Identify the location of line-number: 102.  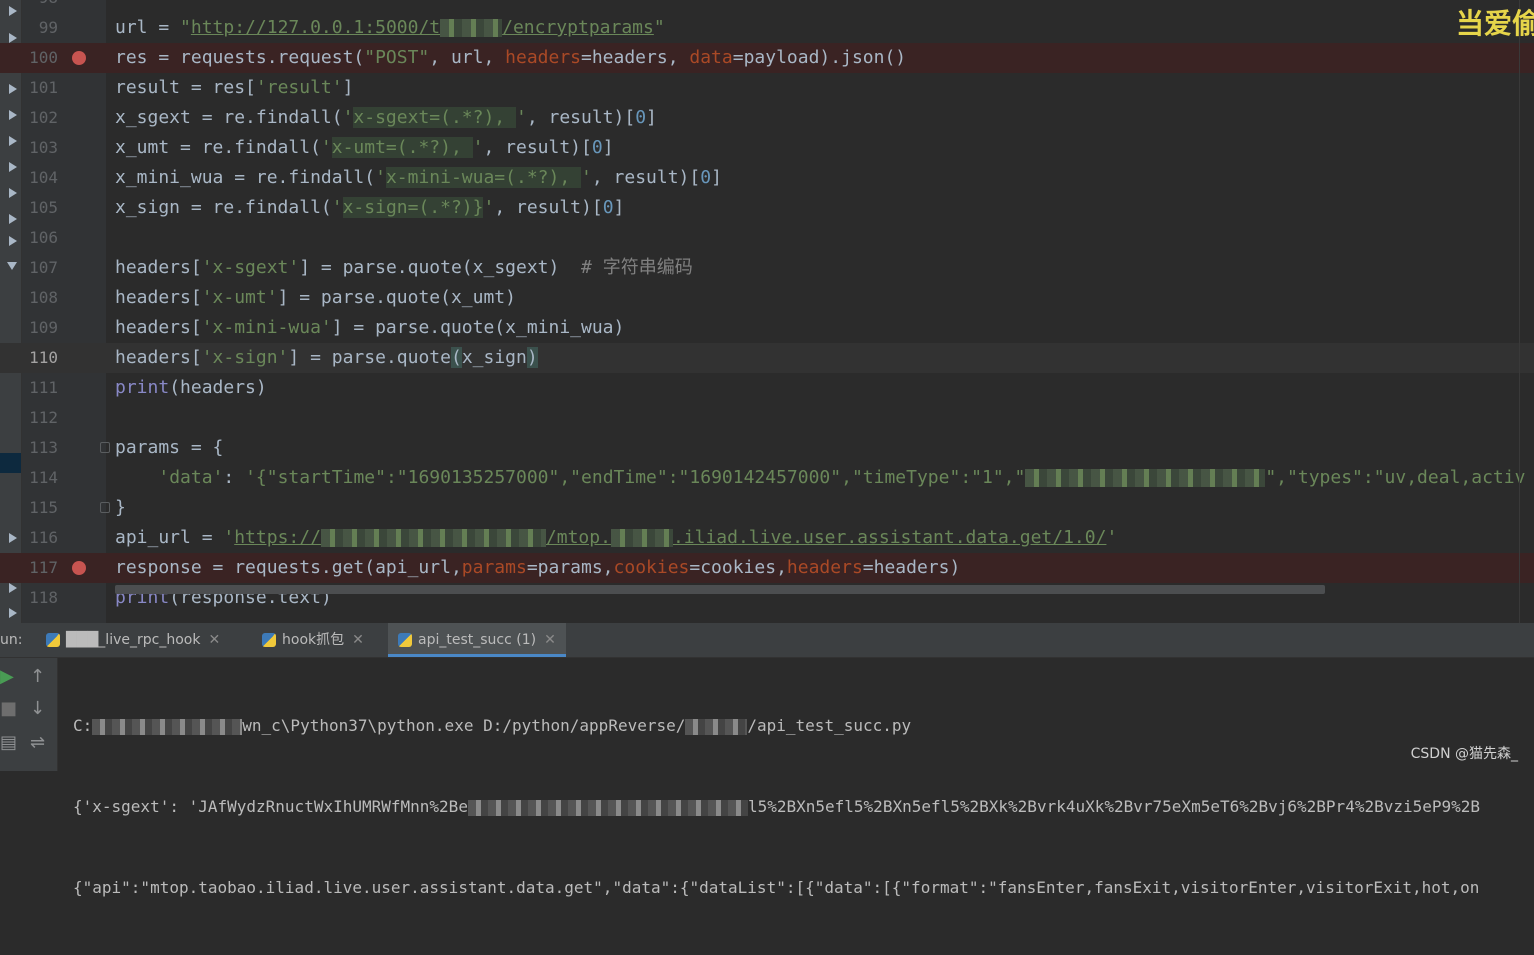
(43, 117).